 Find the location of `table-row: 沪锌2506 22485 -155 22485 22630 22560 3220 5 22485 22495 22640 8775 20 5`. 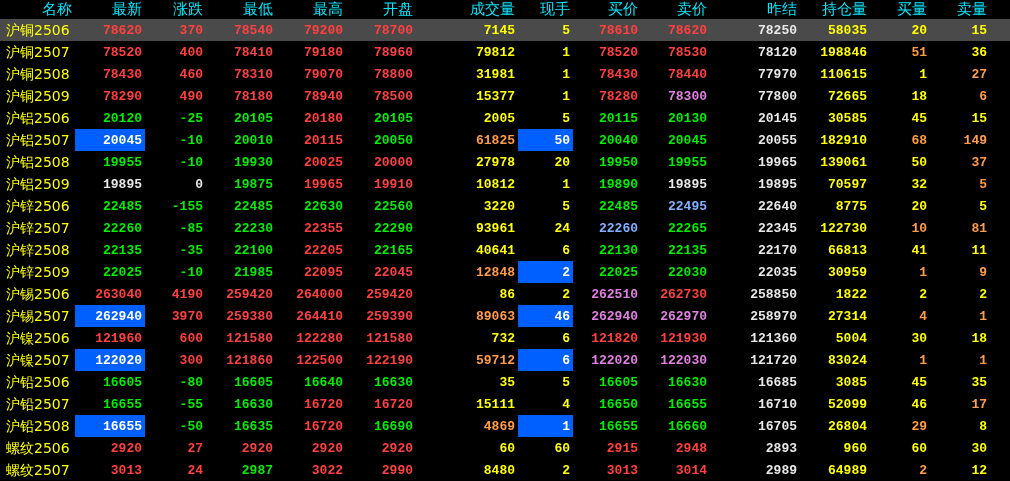

table-row: 沪锌2506 22485 -155 22485 22630 22560 3220 5 22485 22495 22640 8775 20 5 is located at coordinates (505, 206).